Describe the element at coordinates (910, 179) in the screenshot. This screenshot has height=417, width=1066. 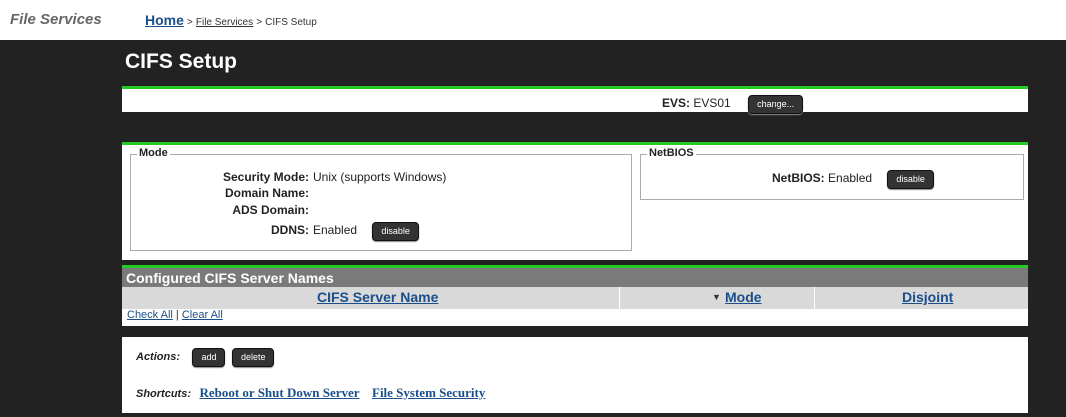
I see `netbios-disable-button: disable` at that location.